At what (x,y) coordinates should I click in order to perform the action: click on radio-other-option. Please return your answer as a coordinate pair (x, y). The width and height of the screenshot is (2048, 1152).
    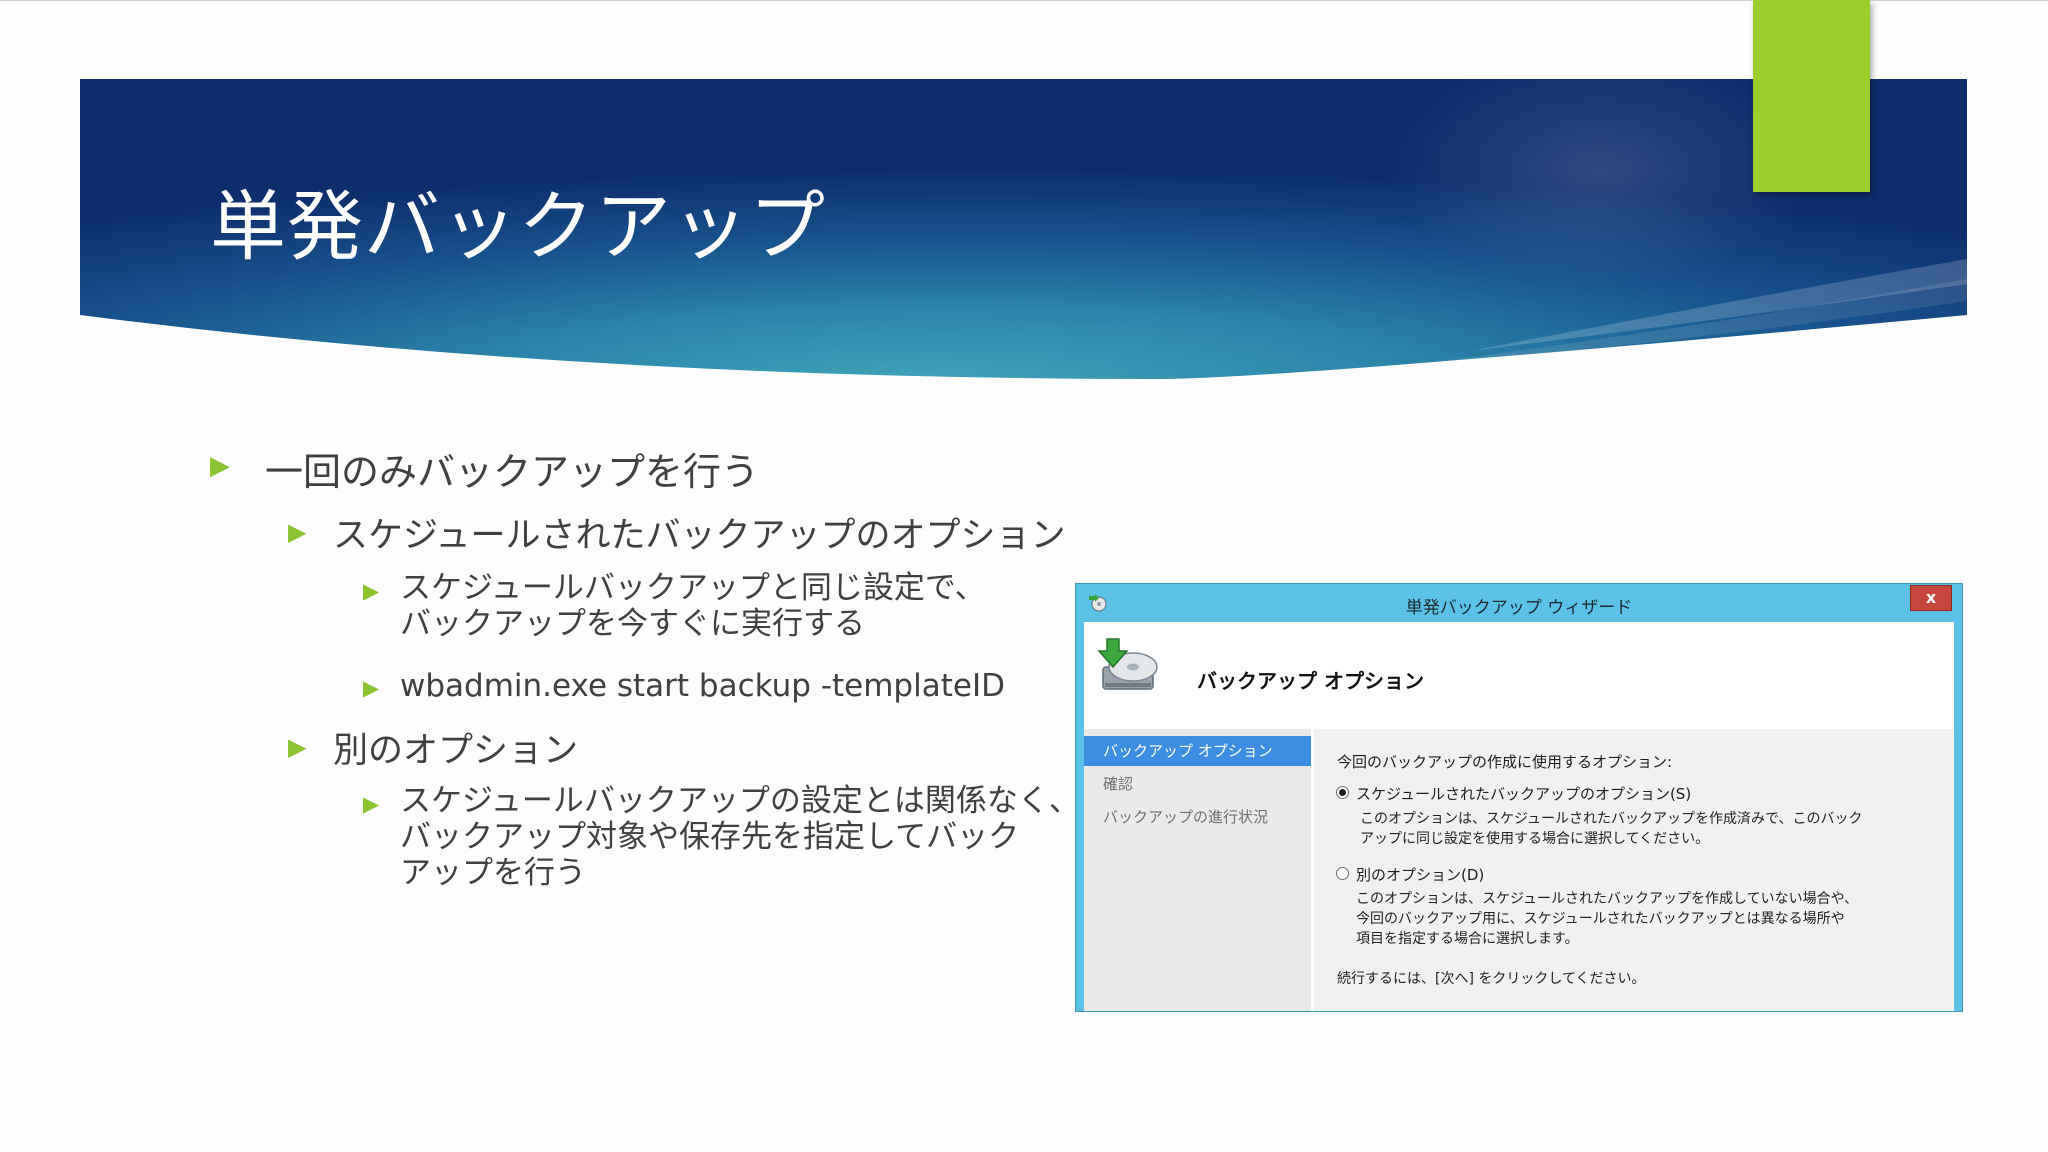
    Looking at the image, I should click on (1342, 873).